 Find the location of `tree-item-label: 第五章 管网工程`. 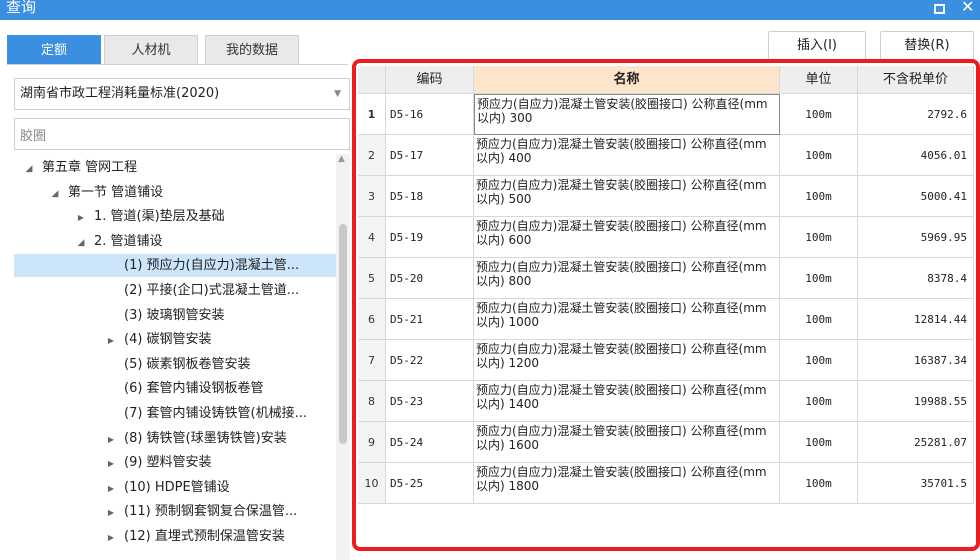

tree-item-label: 第五章 管网工程 is located at coordinates (90, 167).